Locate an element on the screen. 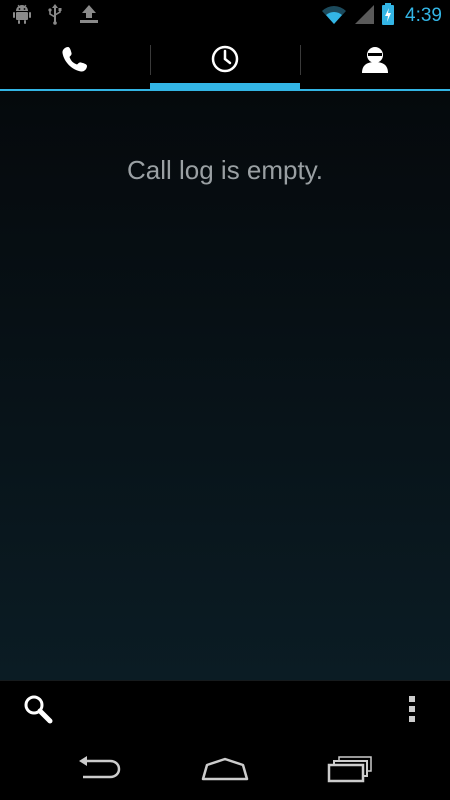  tab-contacts is located at coordinates (375, 61).